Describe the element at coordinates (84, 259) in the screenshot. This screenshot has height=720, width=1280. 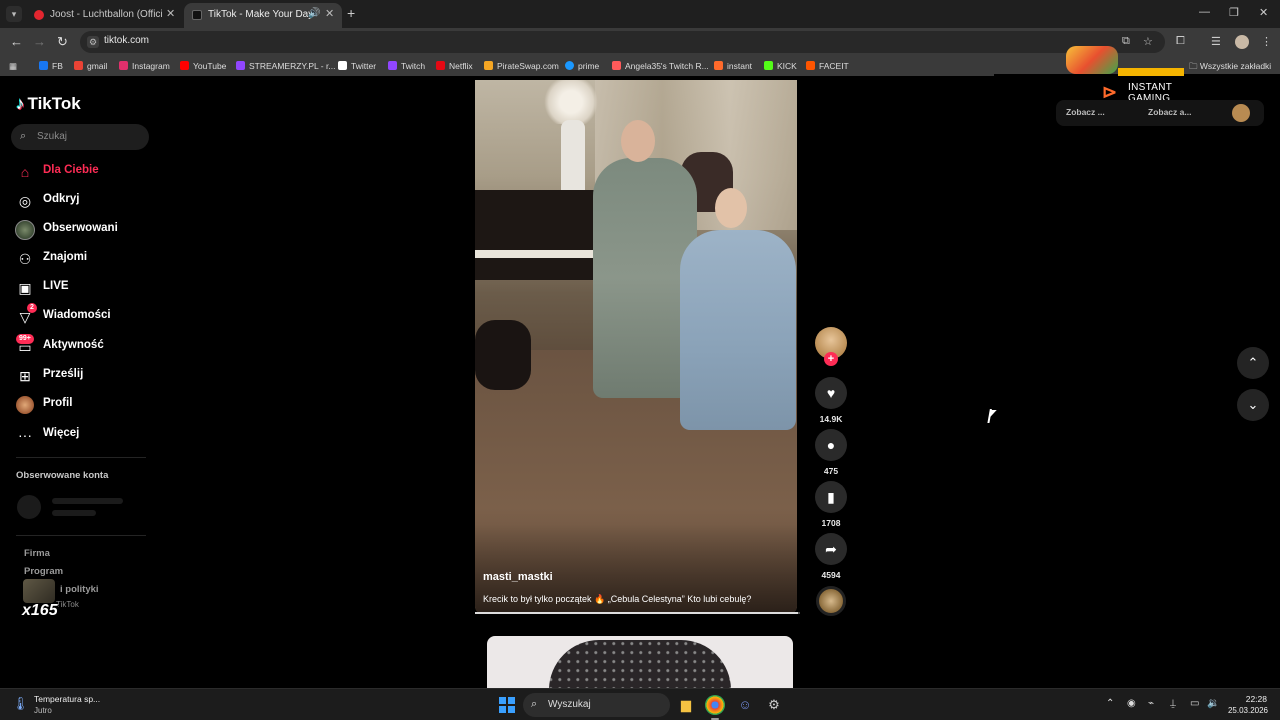
I see `nav-friends: ⚇ Znajomi` at that location.